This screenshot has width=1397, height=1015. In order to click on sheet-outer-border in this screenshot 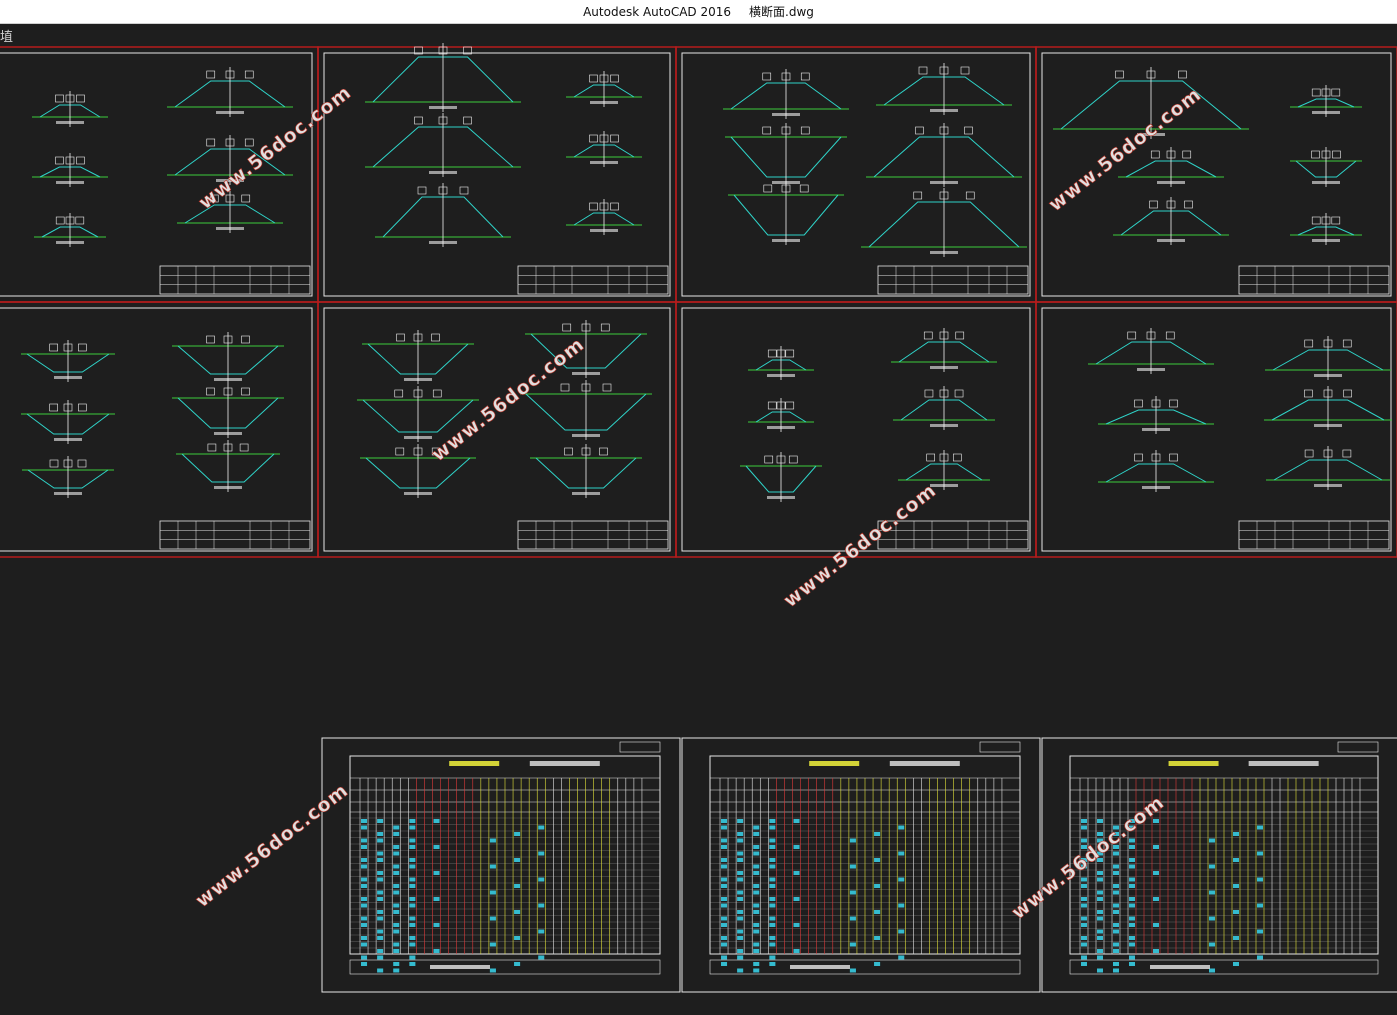, I will do `click(497, 174)`.